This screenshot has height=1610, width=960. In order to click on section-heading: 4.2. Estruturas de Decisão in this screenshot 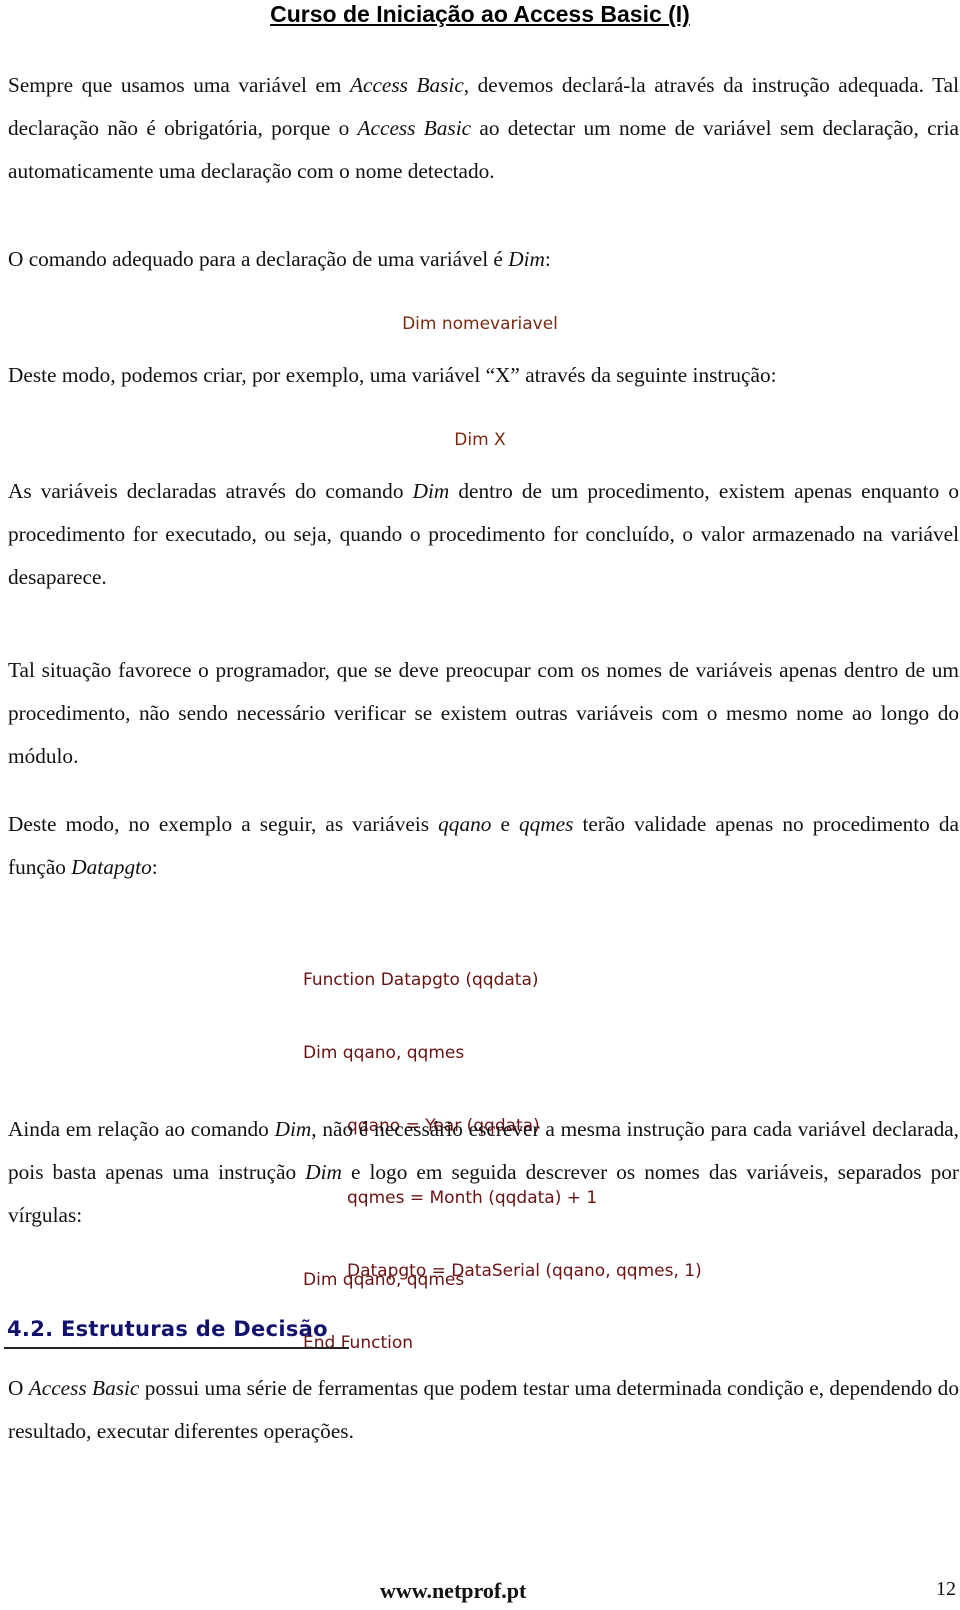, I will do `click(167, 1329)`.